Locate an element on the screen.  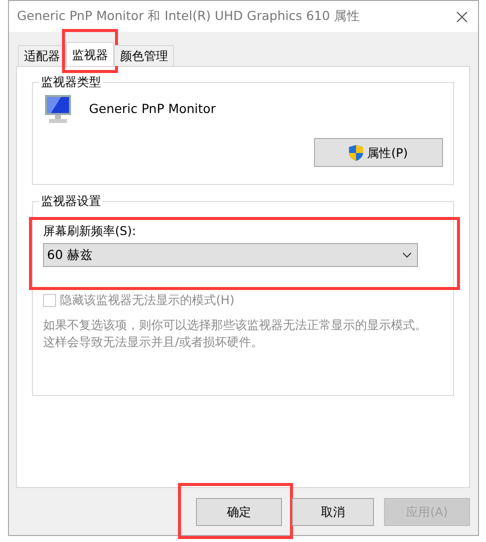
shield-icon is located at coordinates (356, 152).